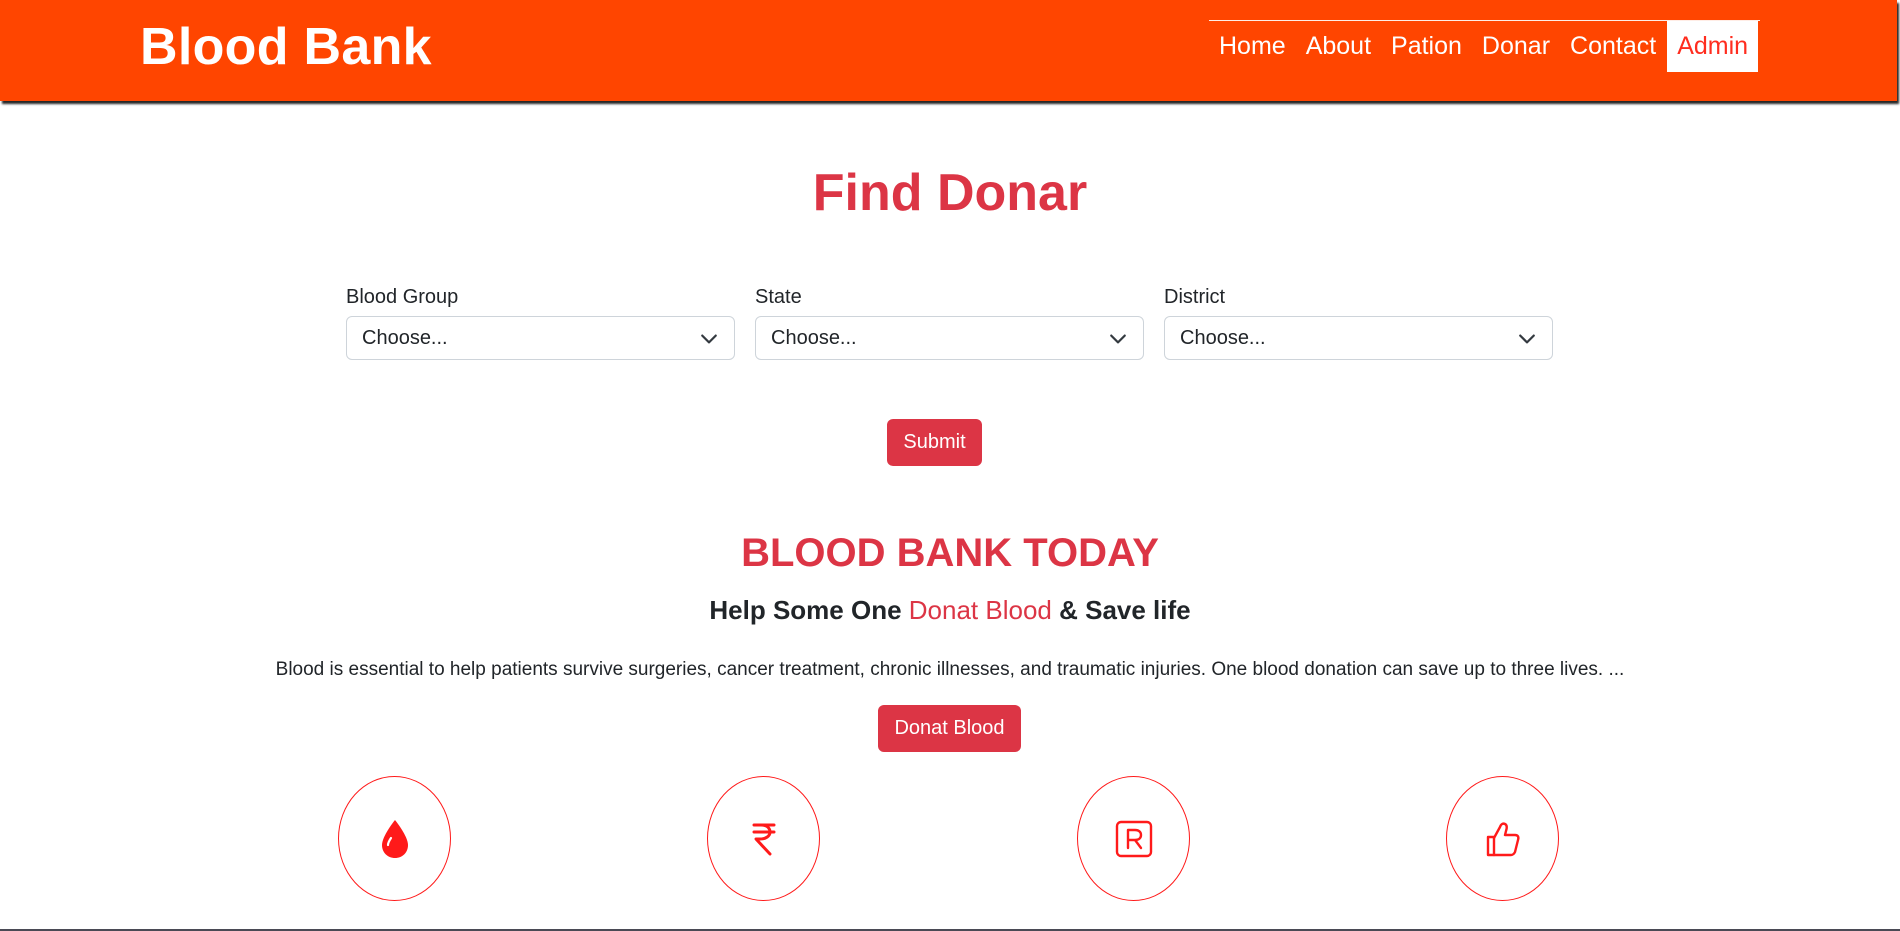 The height and width of the screenshot is (931, 1900). Describe the element at coordinates (1252, 46) in the screenshot. I see `nav-home: Home` at that location.